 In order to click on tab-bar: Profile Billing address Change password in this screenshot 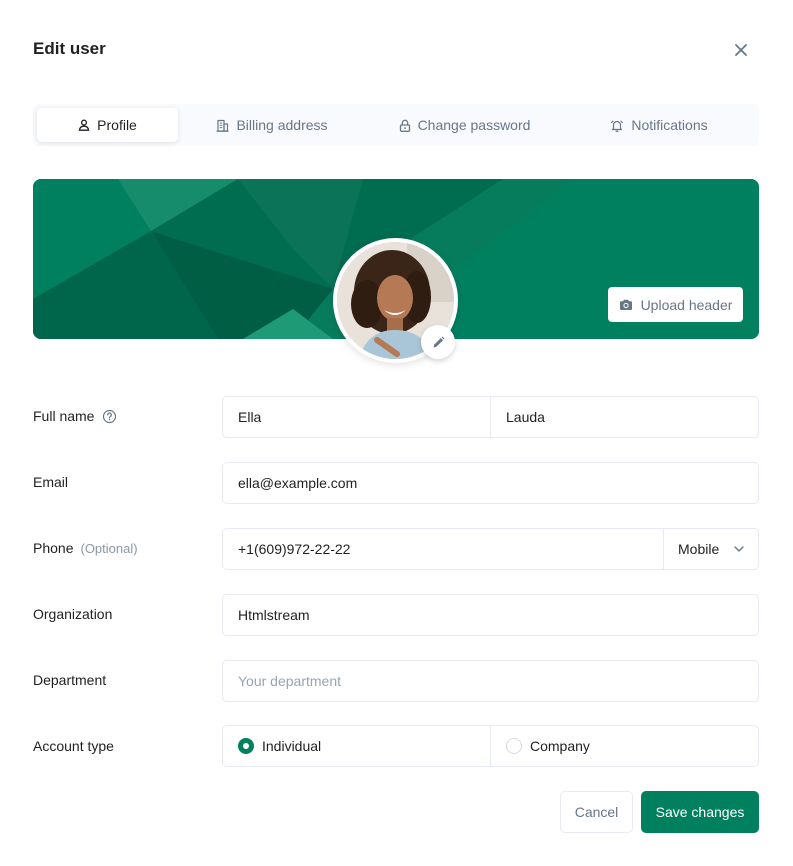, I will do `click(396, 125)`.